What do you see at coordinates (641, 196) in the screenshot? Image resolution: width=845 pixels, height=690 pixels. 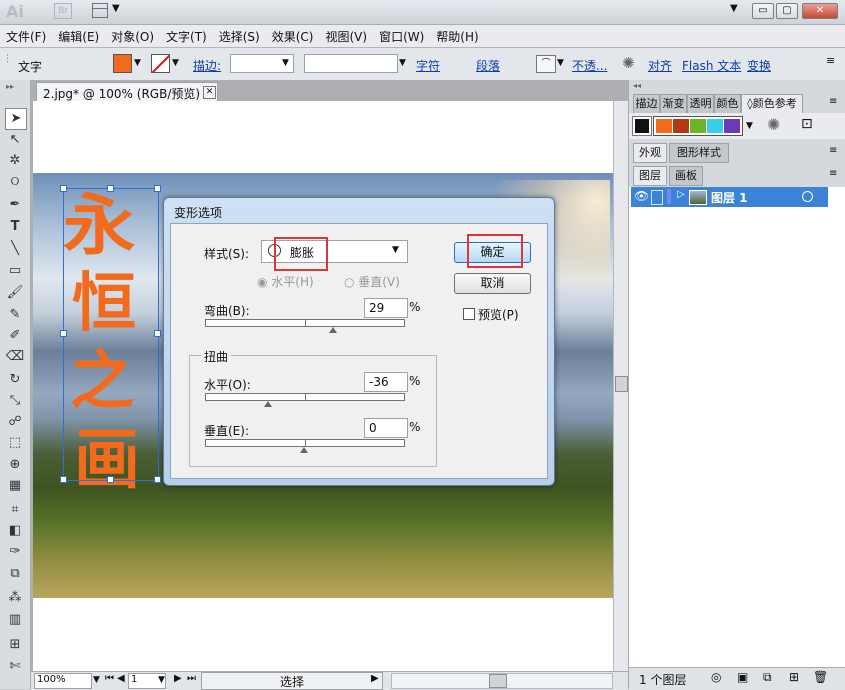 I see `eye-visibility-icon: 👁` at bounding box center [641, 196].